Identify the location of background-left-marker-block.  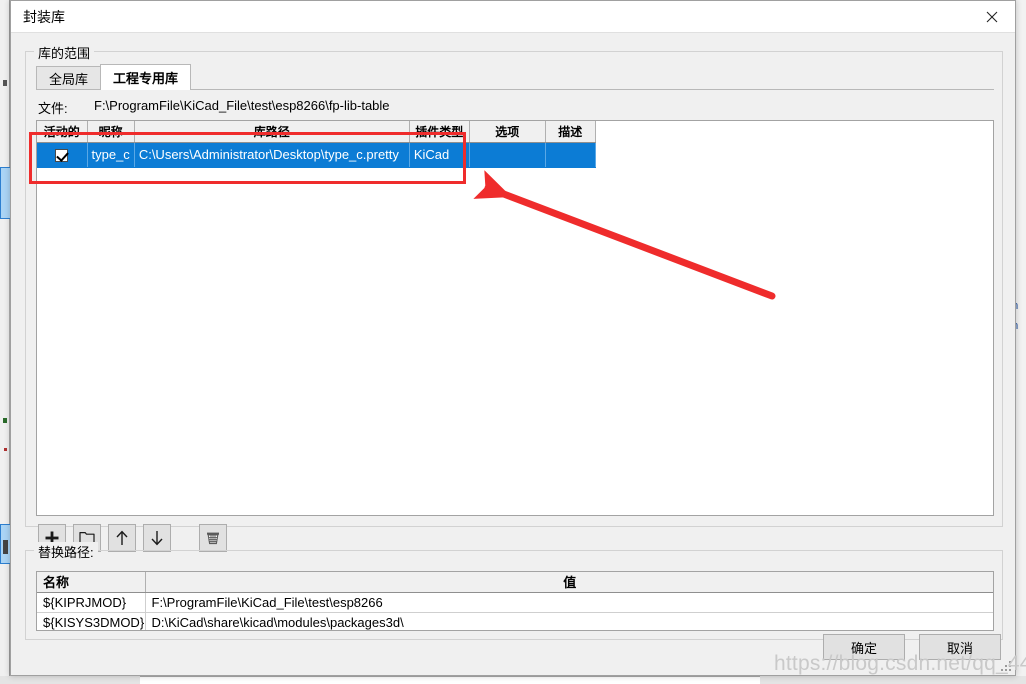
(5, 547).